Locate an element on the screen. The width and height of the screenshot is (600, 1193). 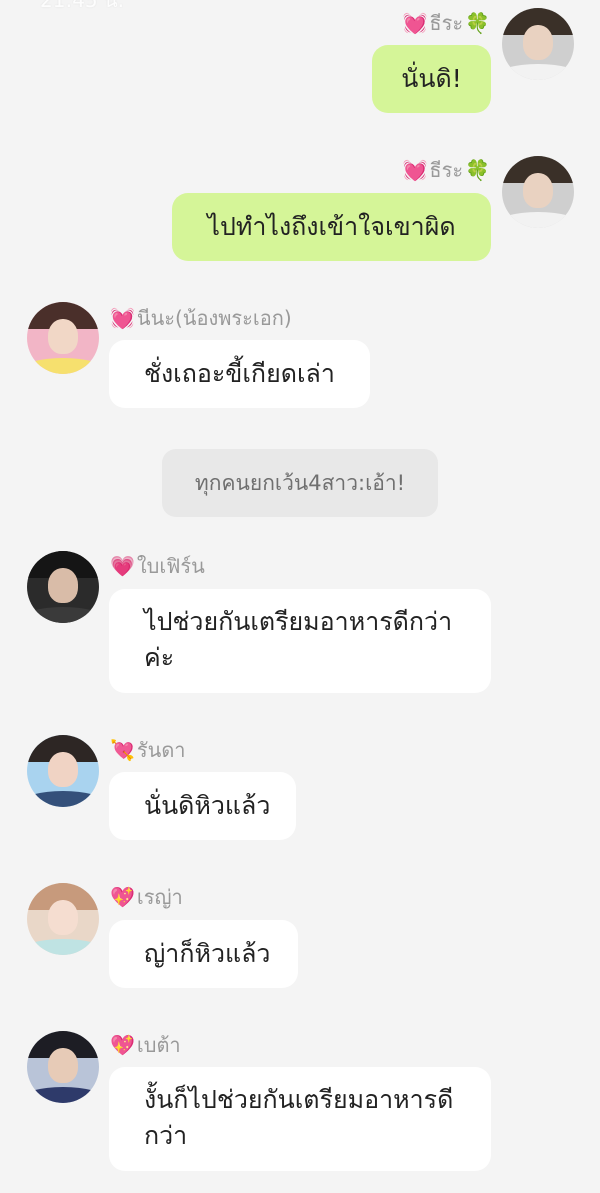
avatar-nina is located at coordinates (63, 338).